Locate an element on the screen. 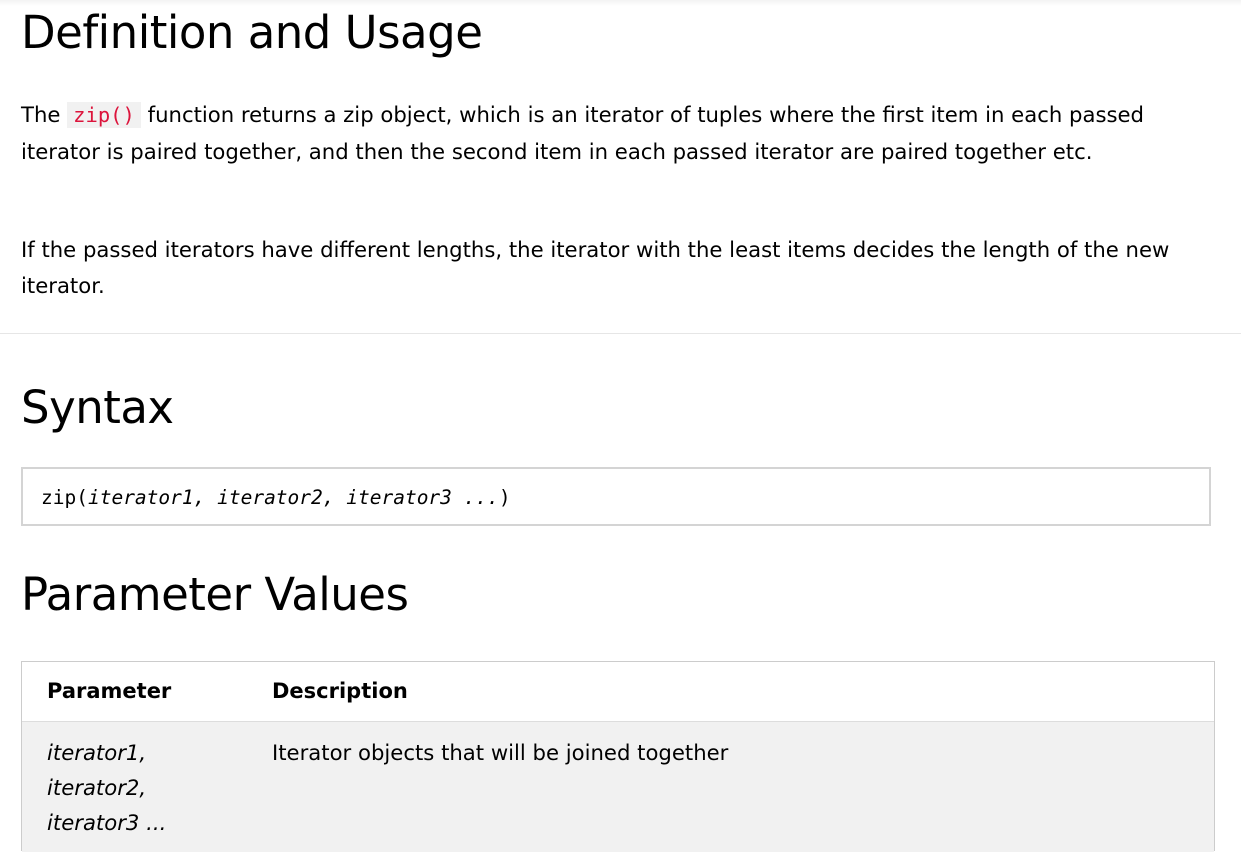  header-description: Description is located at coordinates (340, 691).